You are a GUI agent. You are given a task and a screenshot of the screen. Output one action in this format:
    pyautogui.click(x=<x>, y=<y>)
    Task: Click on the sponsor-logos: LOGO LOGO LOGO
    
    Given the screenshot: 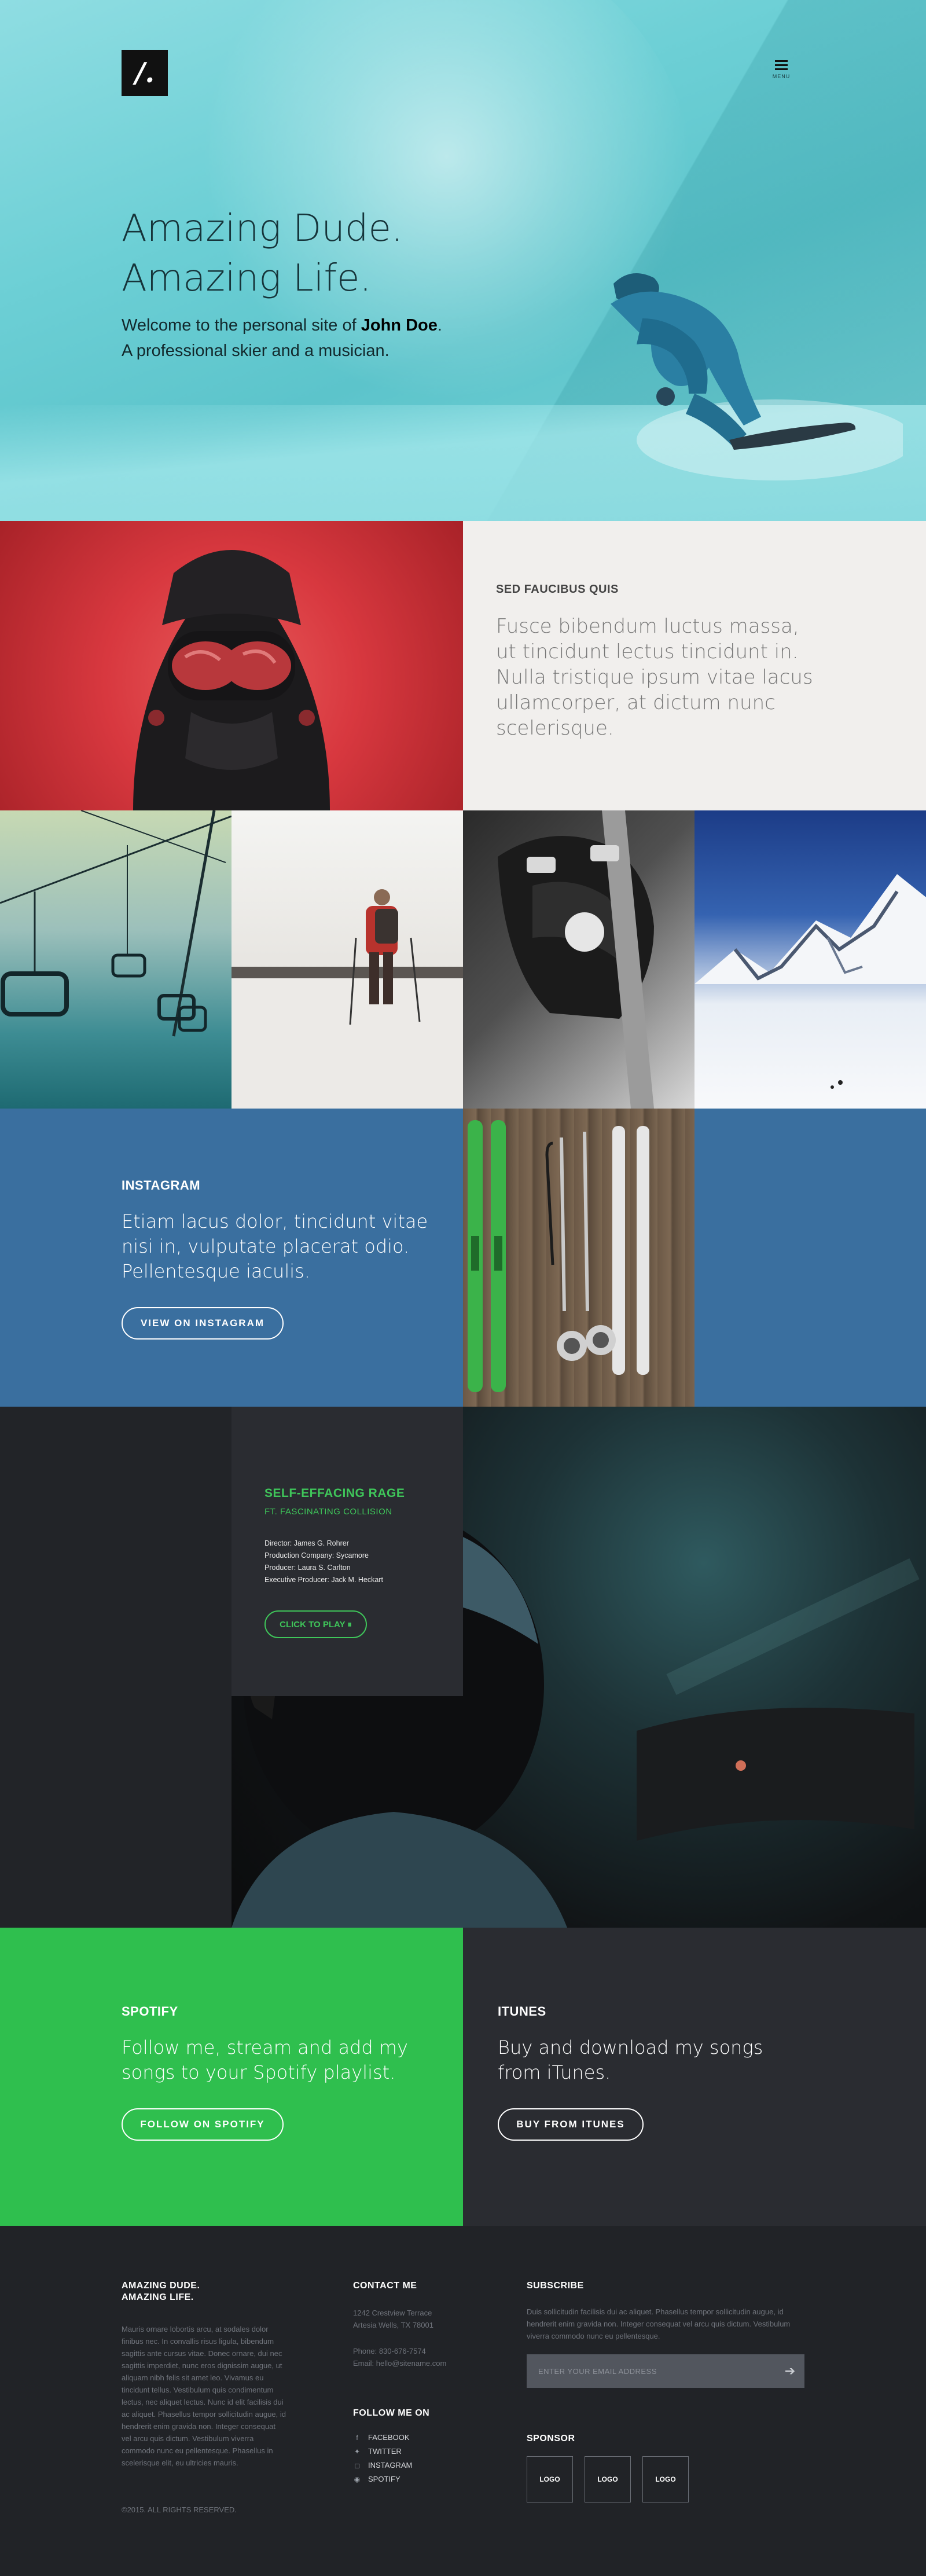 What is the action you would take?
    pyautogui.click(x=608, y=2479)
    